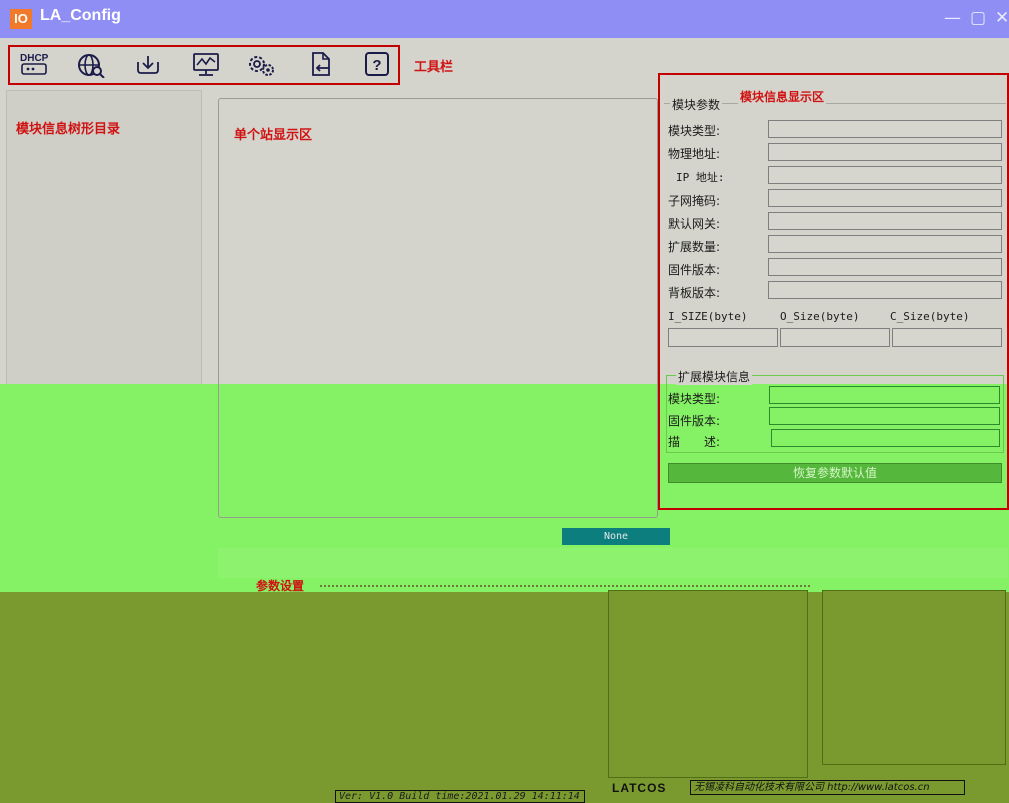  Describe the element at coordinates (827, 787) in the screenshot. I see `company-text: 无锡凌科自动化技术有限公司 http://www.latcos.cn` at that location.